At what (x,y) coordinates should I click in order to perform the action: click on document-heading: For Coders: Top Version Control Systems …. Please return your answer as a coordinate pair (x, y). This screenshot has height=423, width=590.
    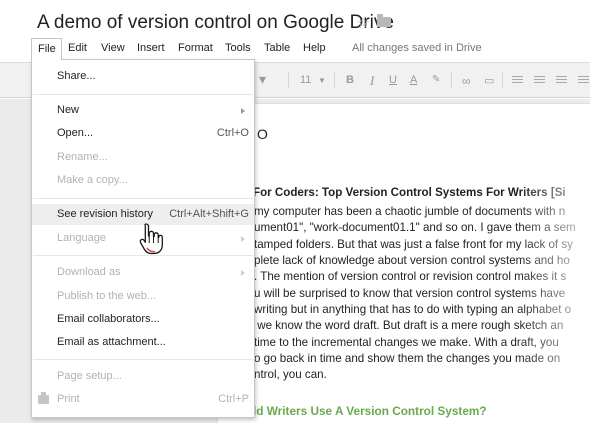
    Looking at the image, I should click on (409, 192).